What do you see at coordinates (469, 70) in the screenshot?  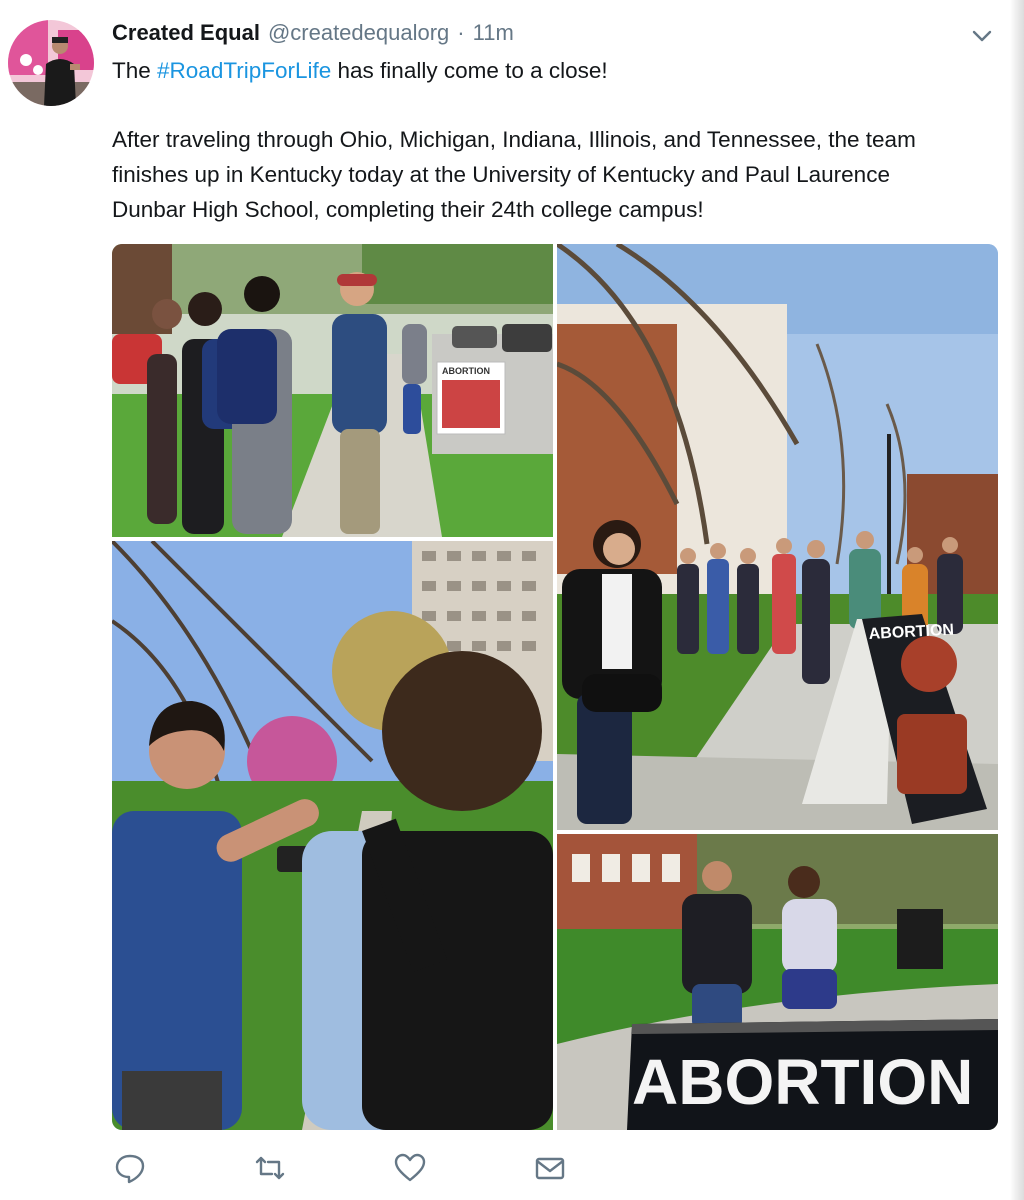 I see `tweet-text-suffix: has finally come to a close!` at bounding box center [469, 70].